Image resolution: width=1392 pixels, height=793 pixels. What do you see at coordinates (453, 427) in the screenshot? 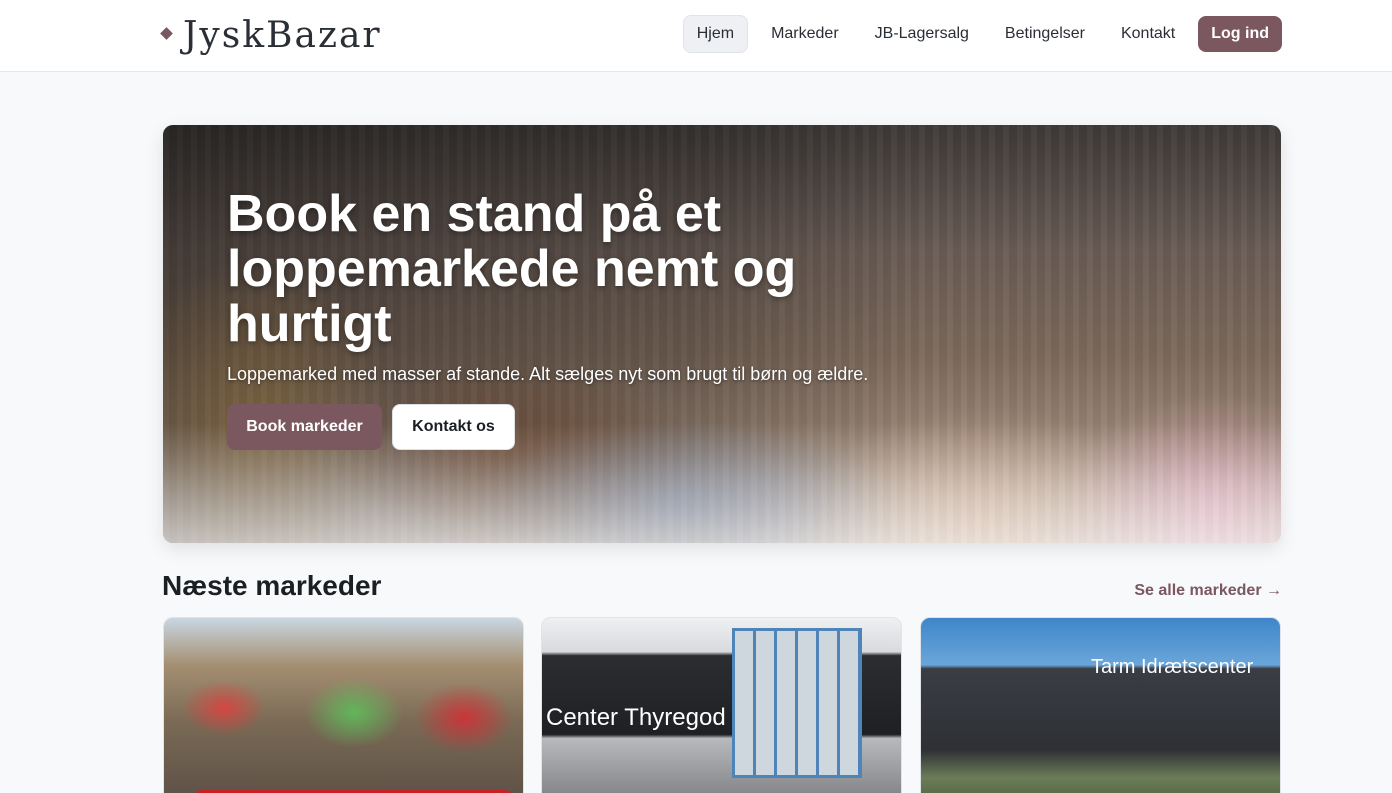
I see `contact-us-button: Kontakt os` at bounding box center [453, 427].